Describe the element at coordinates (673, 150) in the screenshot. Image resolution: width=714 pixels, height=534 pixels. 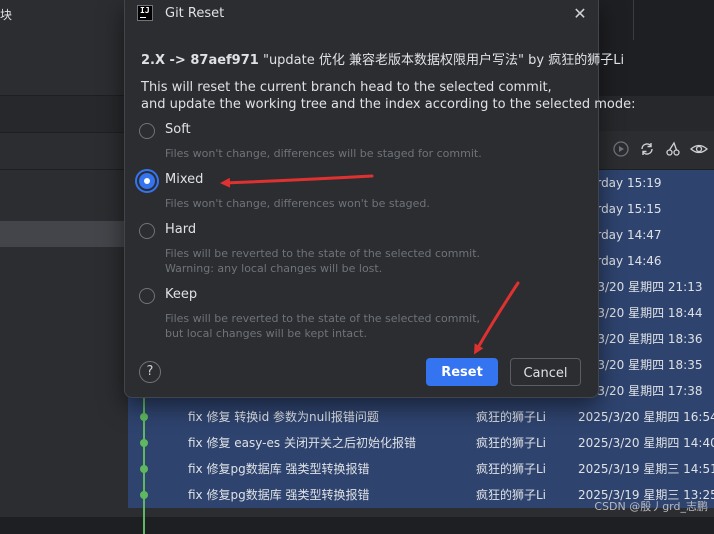
I see `cherry-pick-icon` at that location.